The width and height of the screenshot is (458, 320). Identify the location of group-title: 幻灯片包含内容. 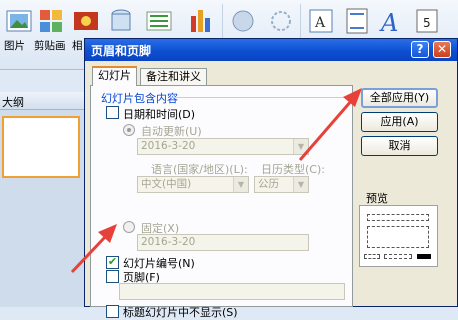
(139, 98).